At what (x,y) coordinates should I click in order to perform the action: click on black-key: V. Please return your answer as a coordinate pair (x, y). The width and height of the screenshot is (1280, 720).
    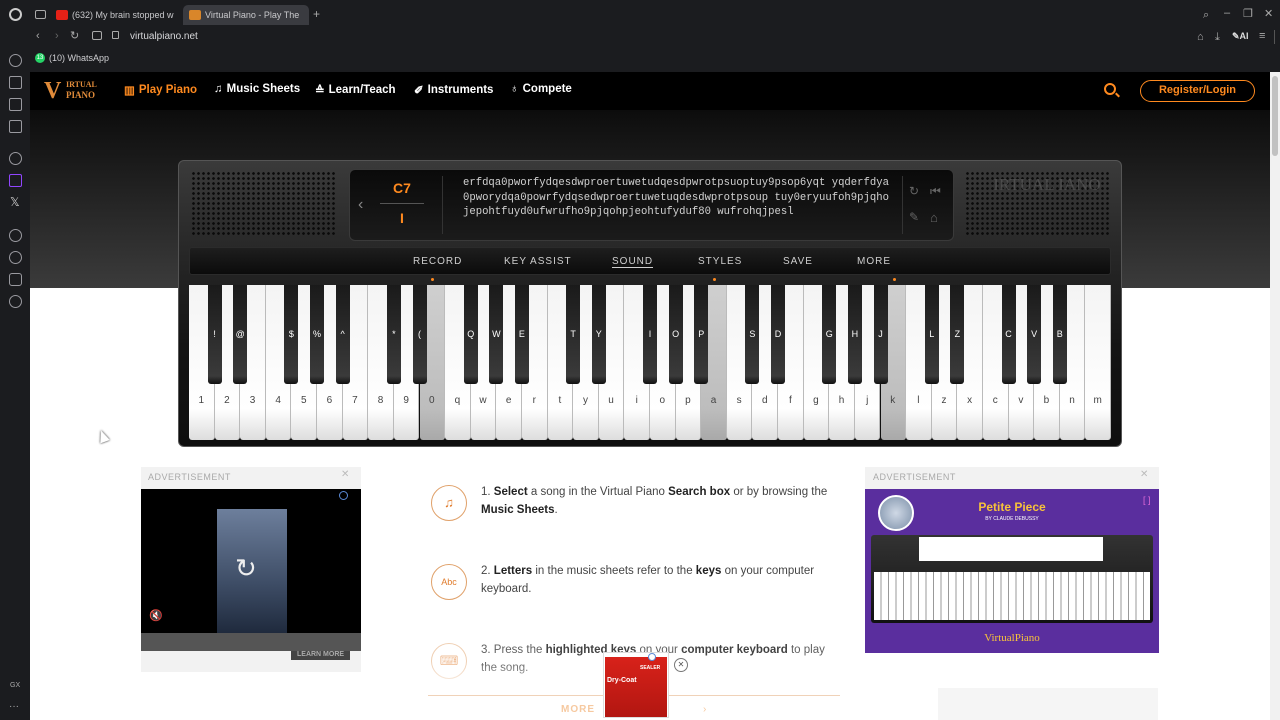
    Looking at the image, I should click on (1034, 334).